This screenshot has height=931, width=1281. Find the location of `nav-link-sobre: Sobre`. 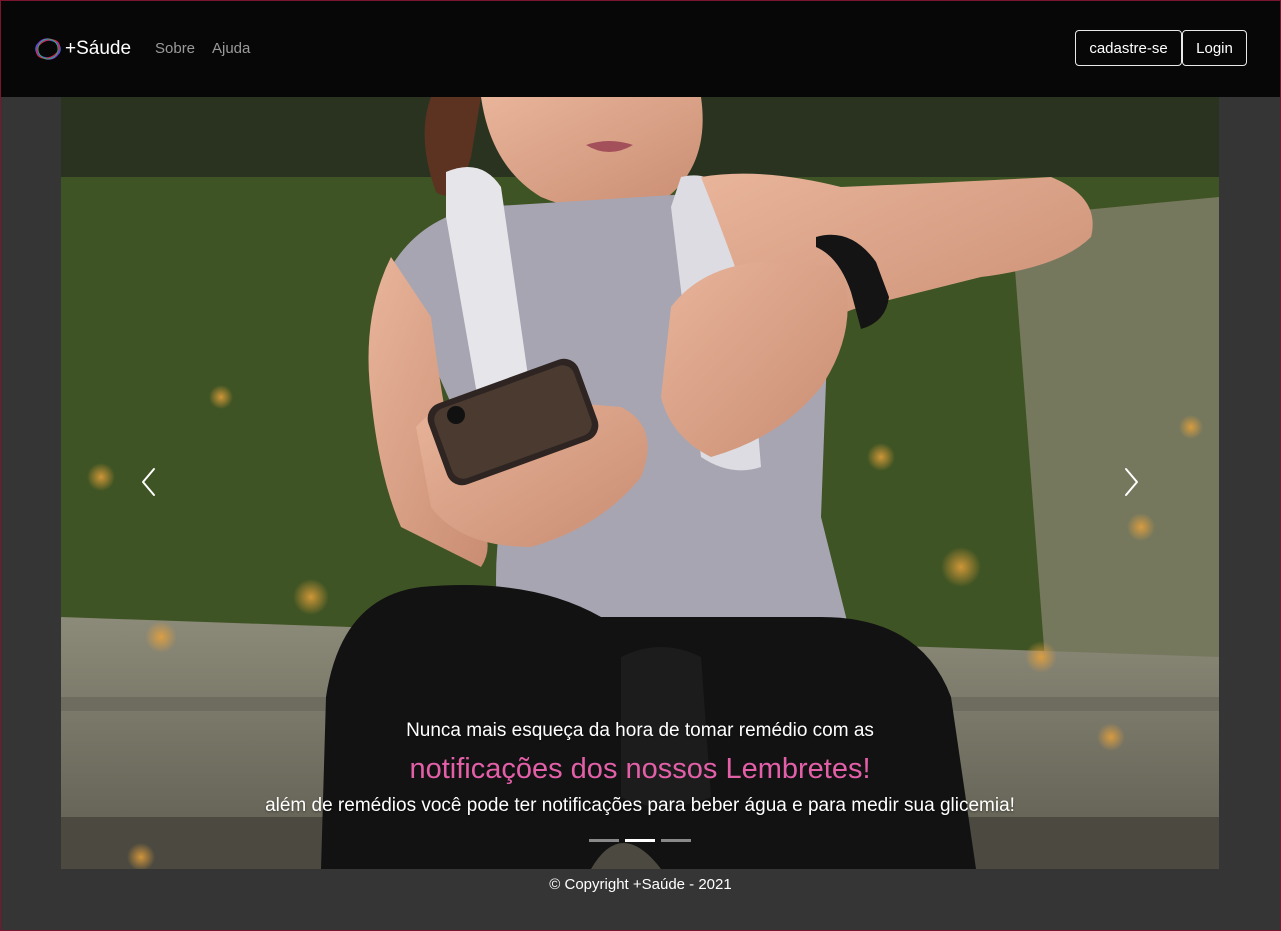

nav-link-sobre: Sobre is located at coordinates (175, 48).